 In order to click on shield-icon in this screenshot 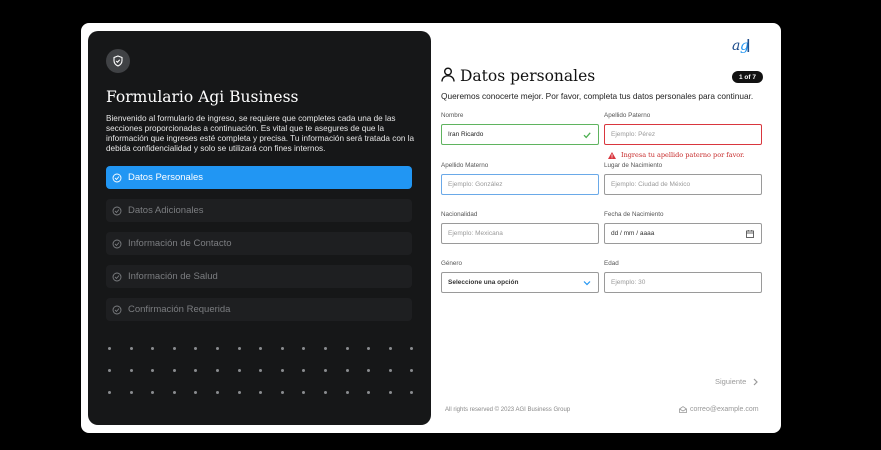, I will do `click(118, 61)`.